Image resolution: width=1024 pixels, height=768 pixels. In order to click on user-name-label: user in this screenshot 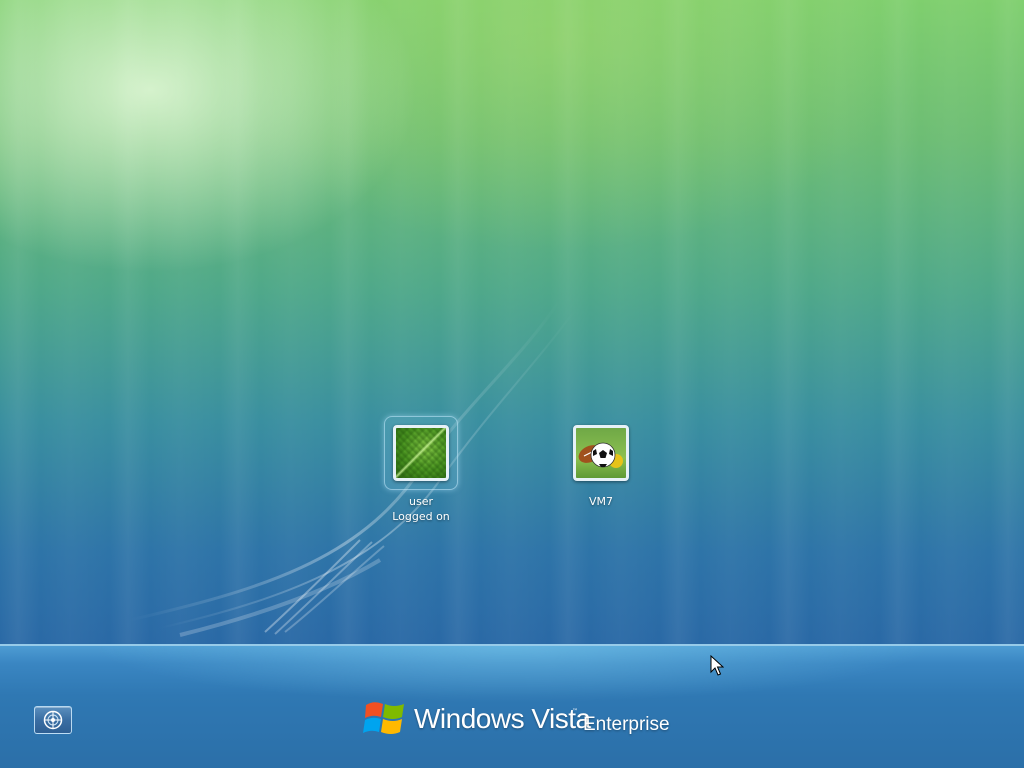, I will do `click(421, 501)`.